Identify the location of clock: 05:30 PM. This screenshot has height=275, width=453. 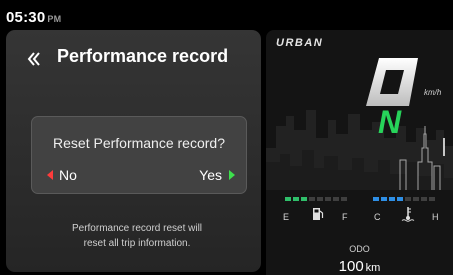
(33, 17).